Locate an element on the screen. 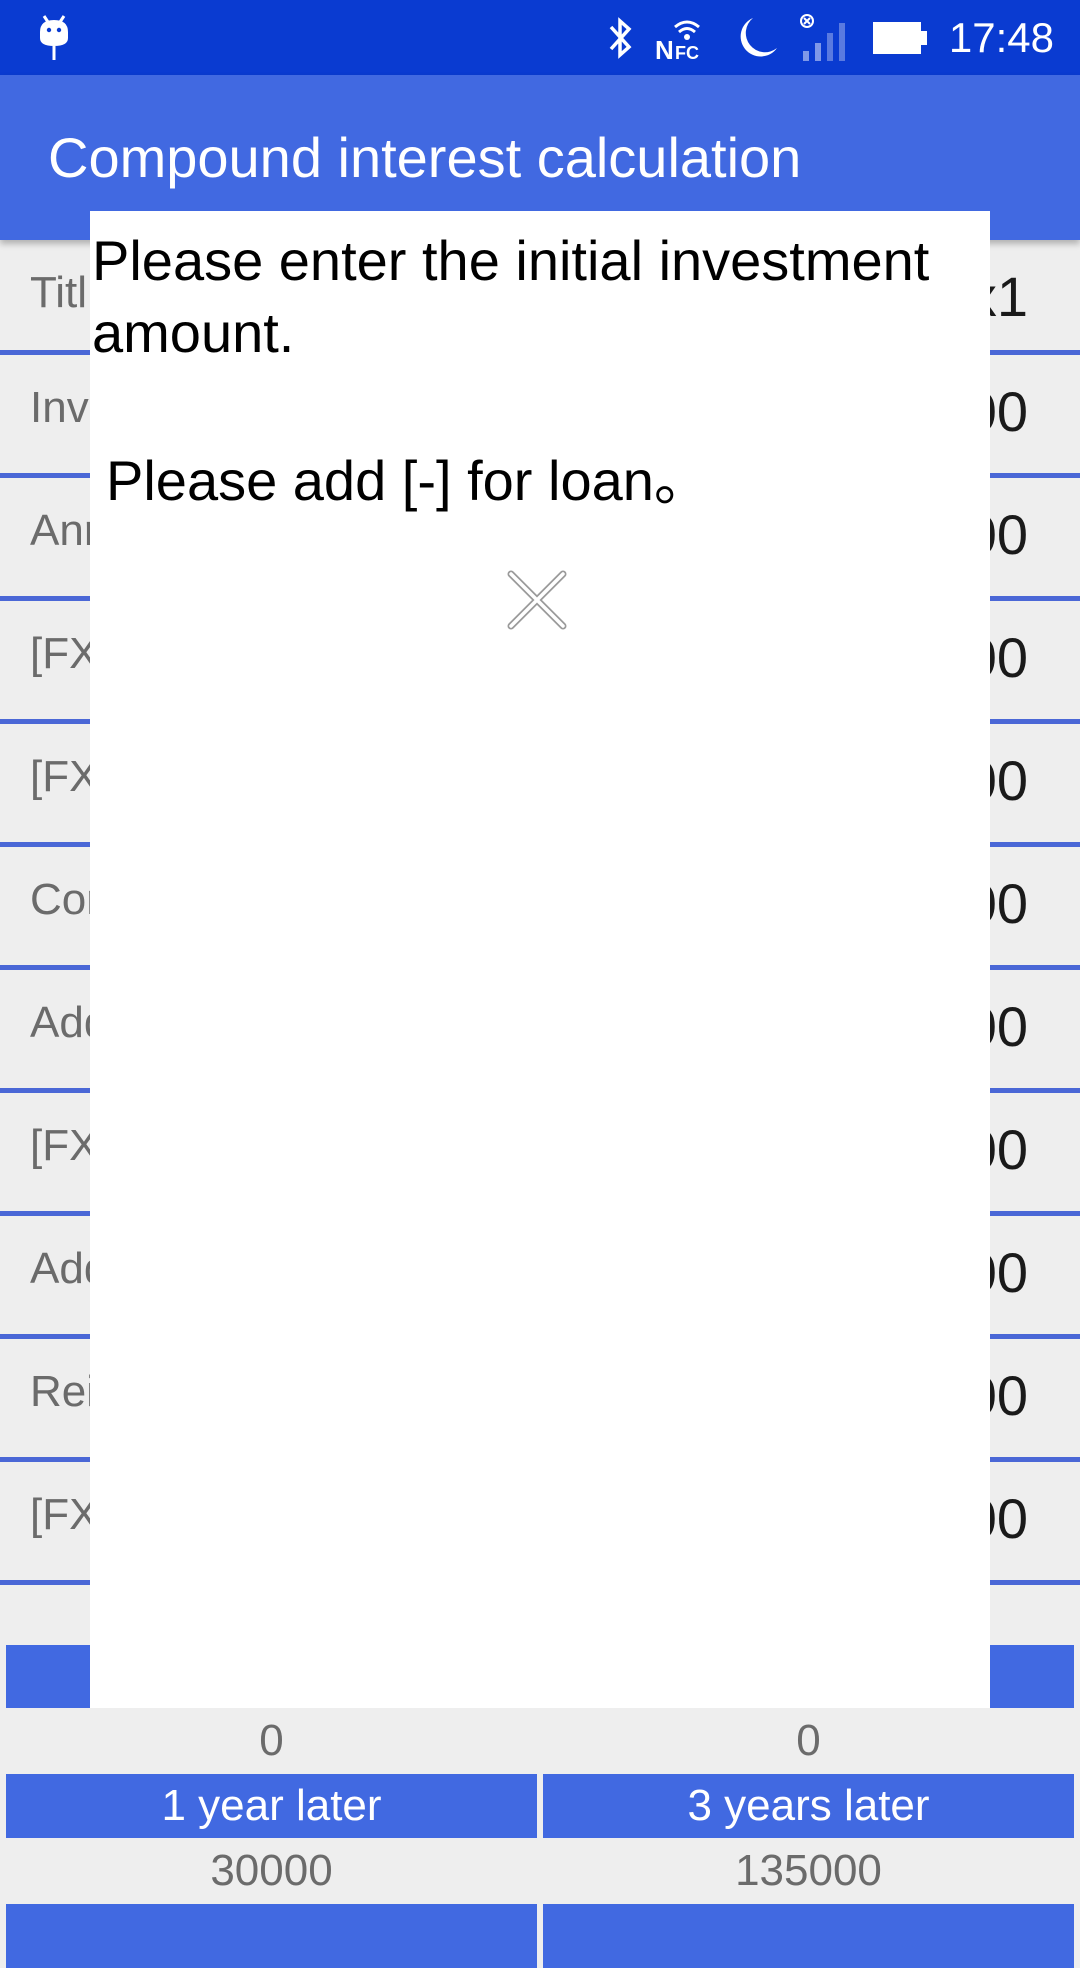  result-value-left-top: 0 is located at coordinates (271, 1740).